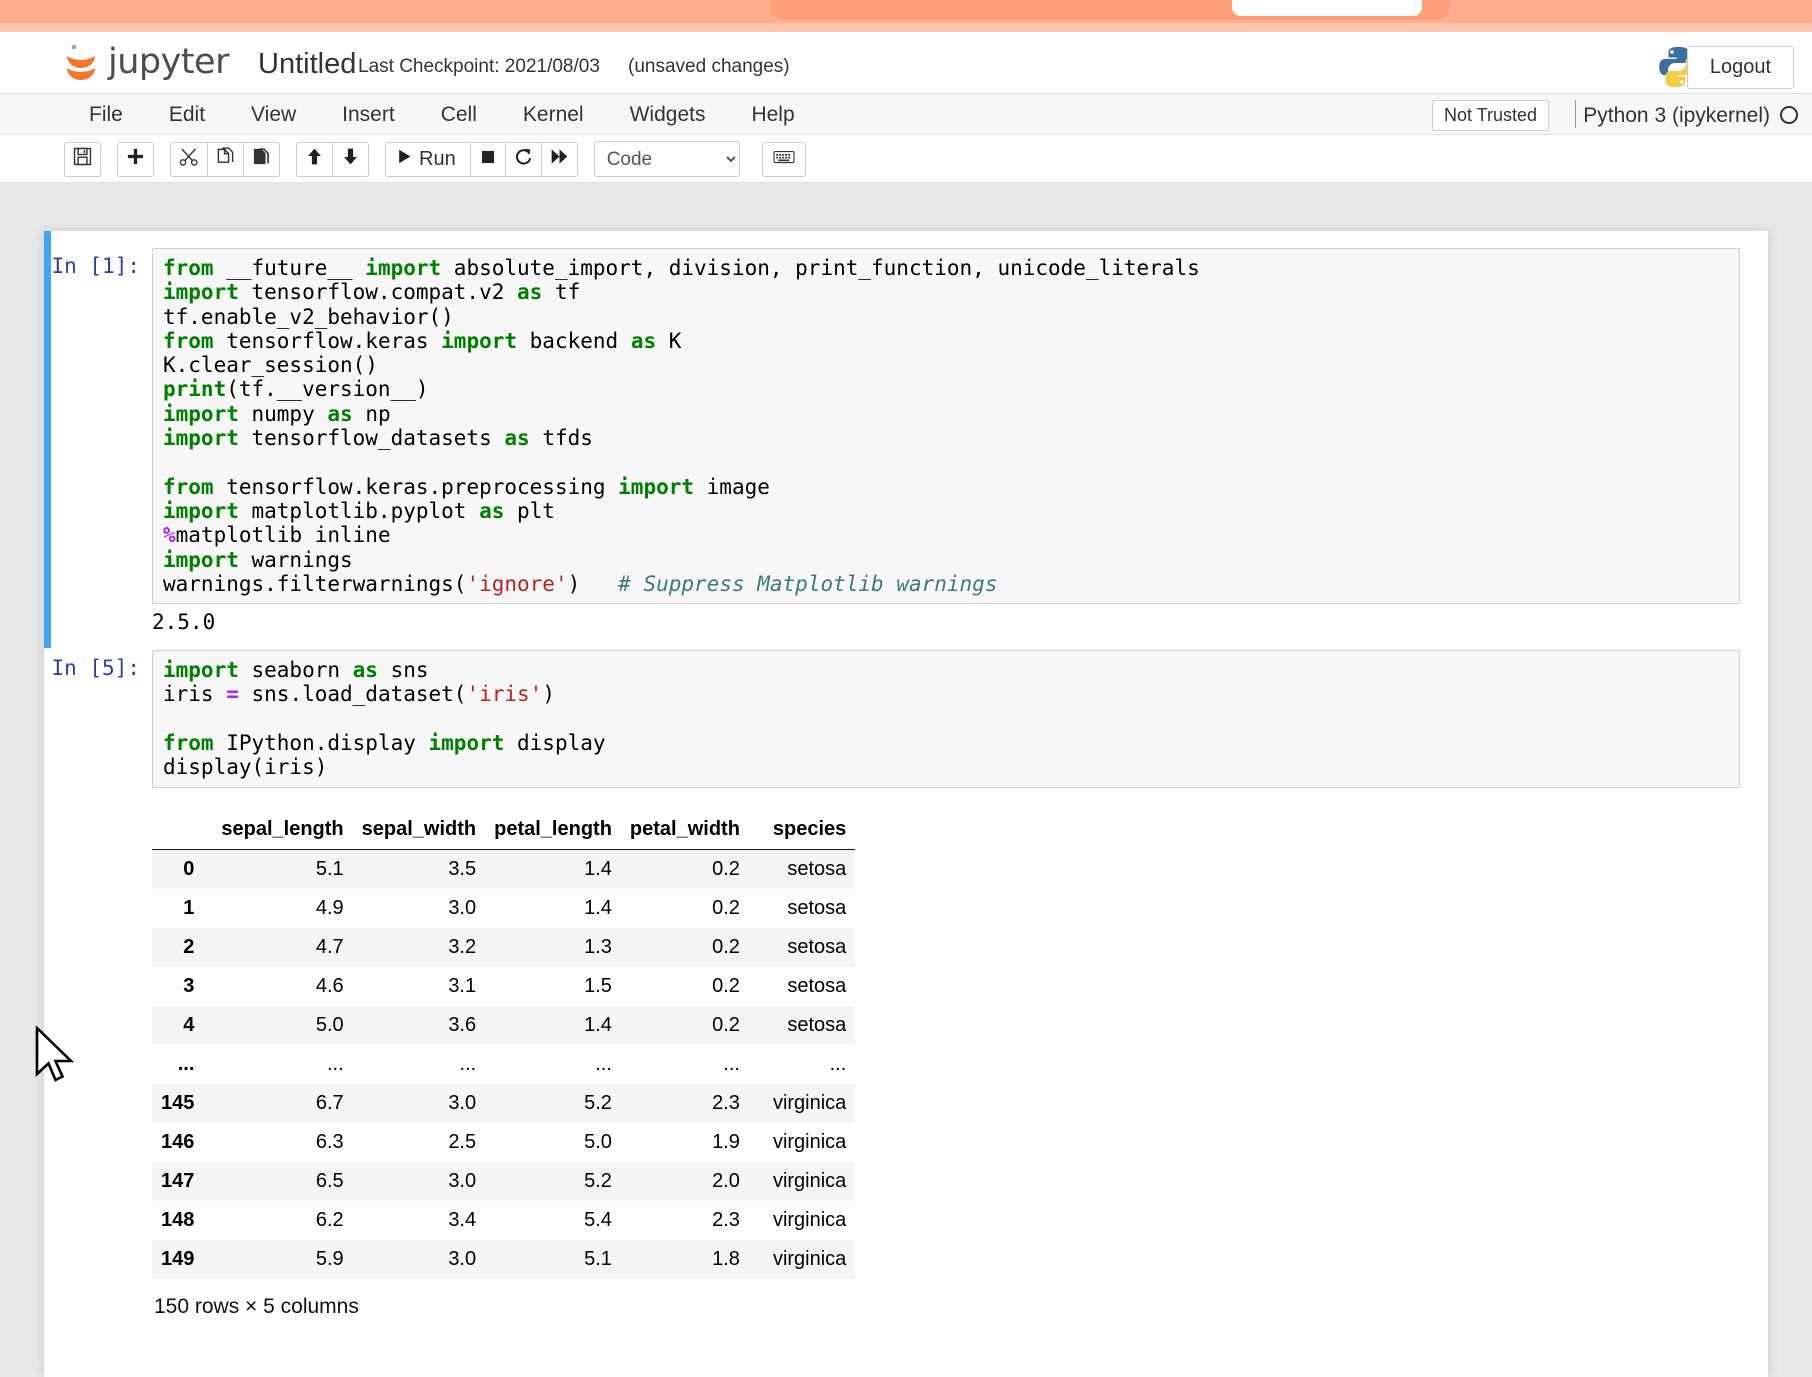 The width and height of the screenshot is (1812, 1377). Describe the element at coordinates (1676, 116) in the screenshot. I see `kernel-name-label: Python 3 (ipykernel)` at that location.